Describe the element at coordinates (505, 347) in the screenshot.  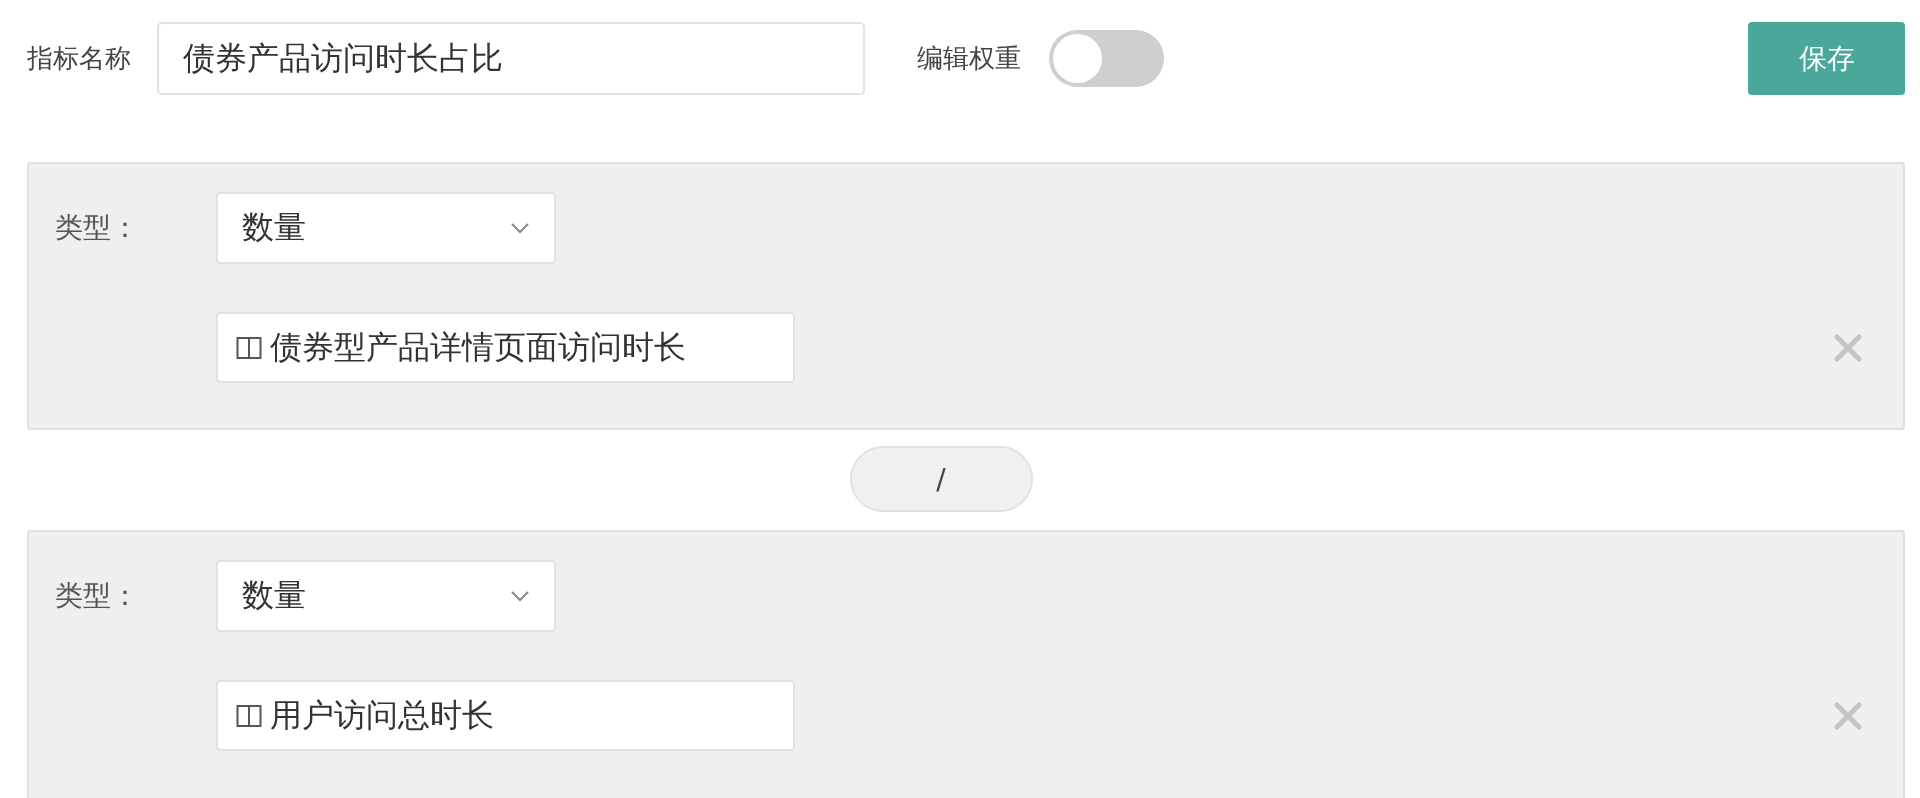
I see `metric-item-field: 债券型产品详情页面访问时长` at that location.